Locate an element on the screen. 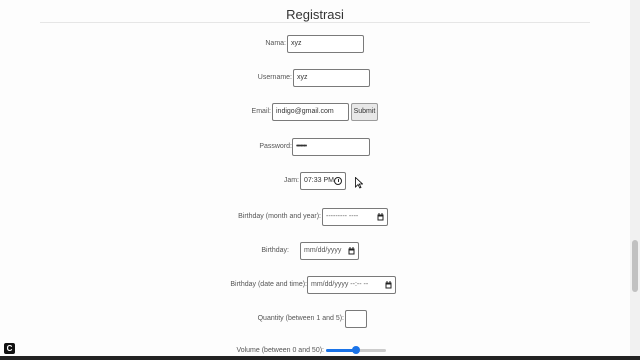 The width and height of the screenshot is (640, 360). quantity-input is located at coordinates (356, 319).